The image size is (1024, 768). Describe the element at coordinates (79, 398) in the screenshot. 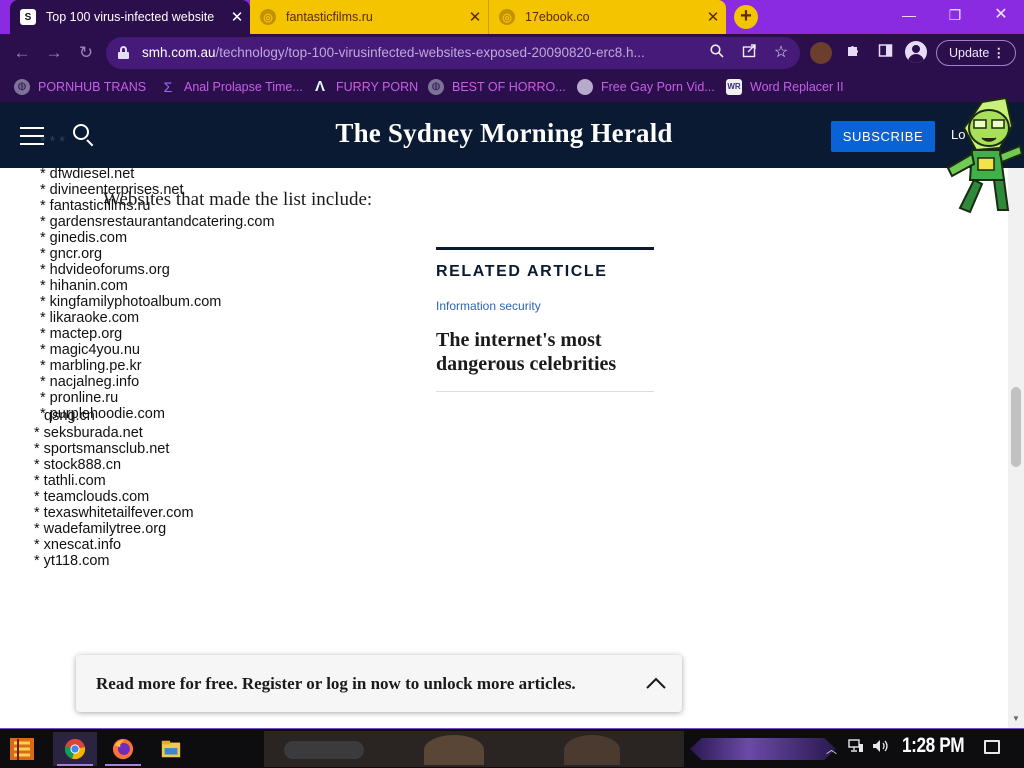

I see `list-item: * pronline.ru` at that location.